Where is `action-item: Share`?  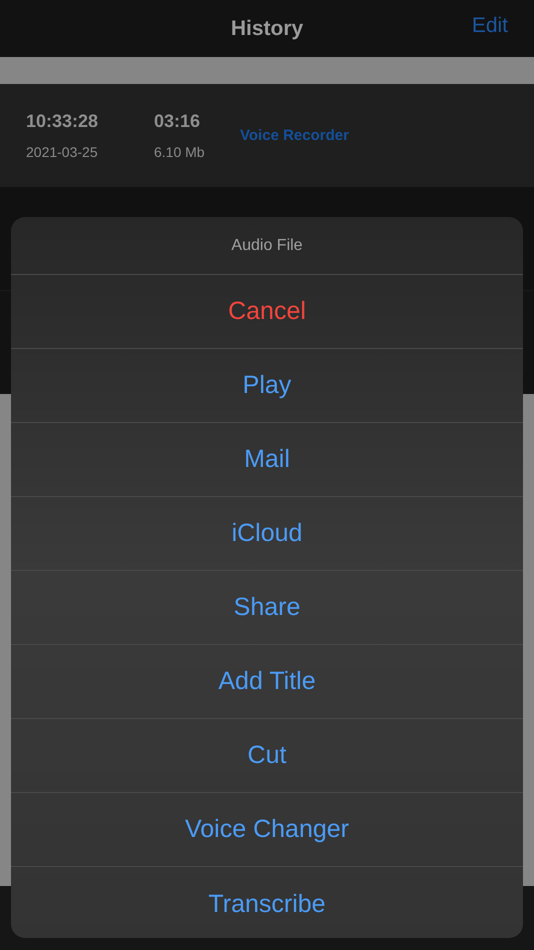 action-item: Share is located at coordinates (267, 608).